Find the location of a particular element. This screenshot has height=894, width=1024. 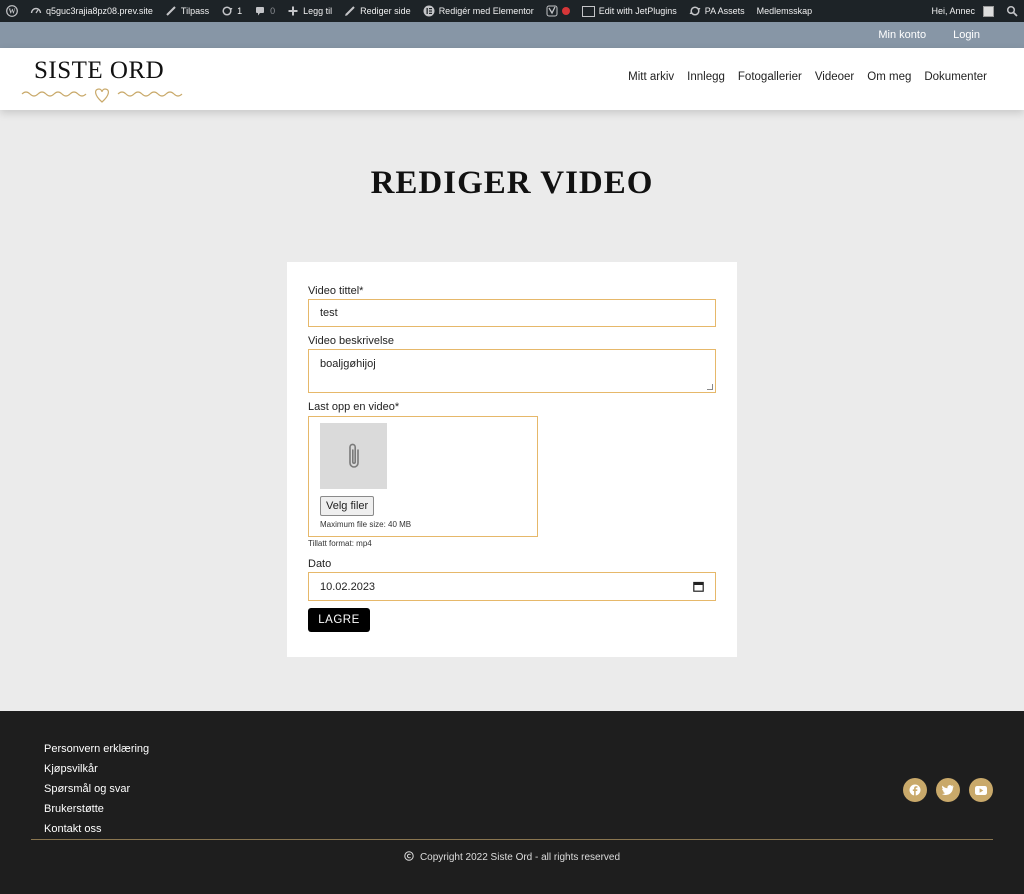

edit-jetplugins-link: Edit with JetPlugins is located at coordinates (629, 11).